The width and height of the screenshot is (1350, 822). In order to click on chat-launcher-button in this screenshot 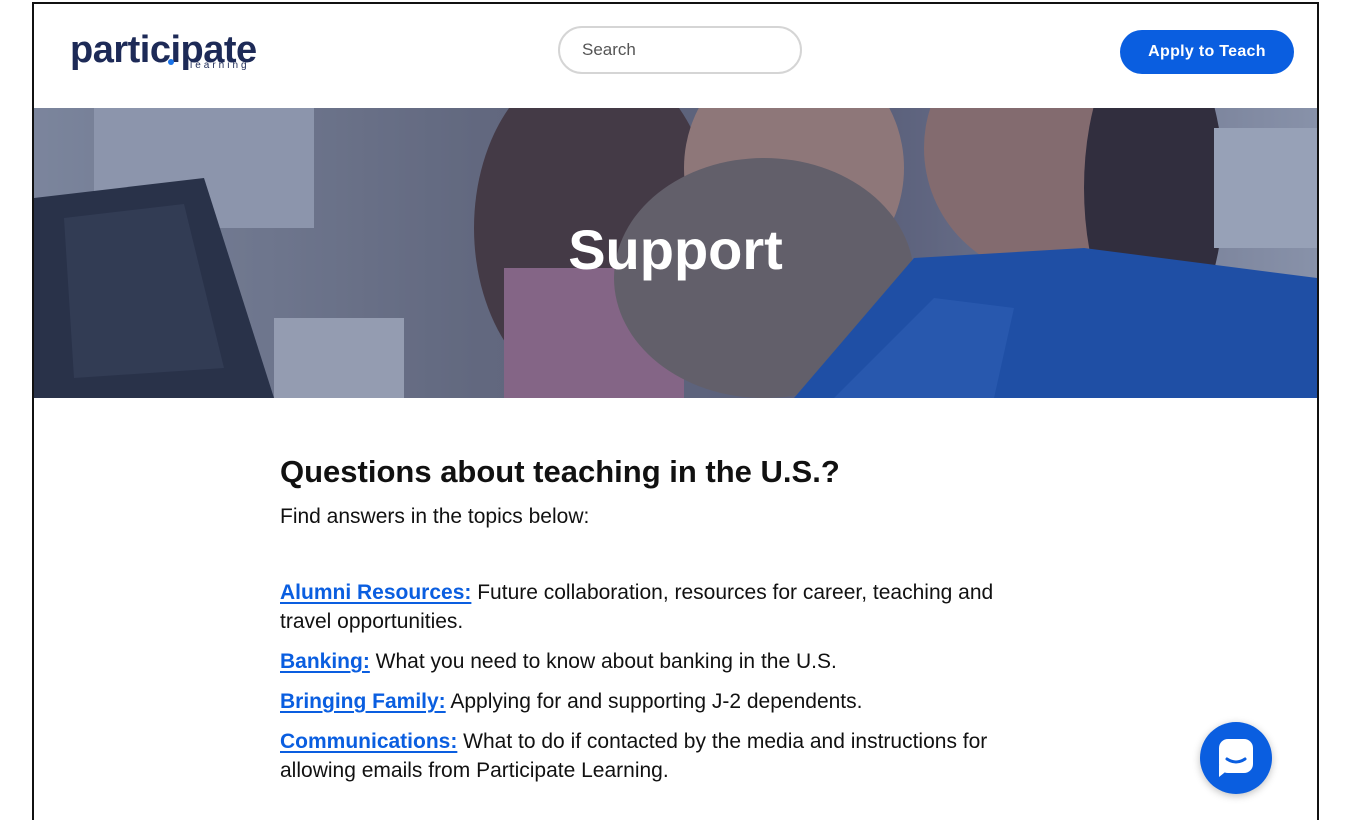, I will do `click(1236, 758)`.